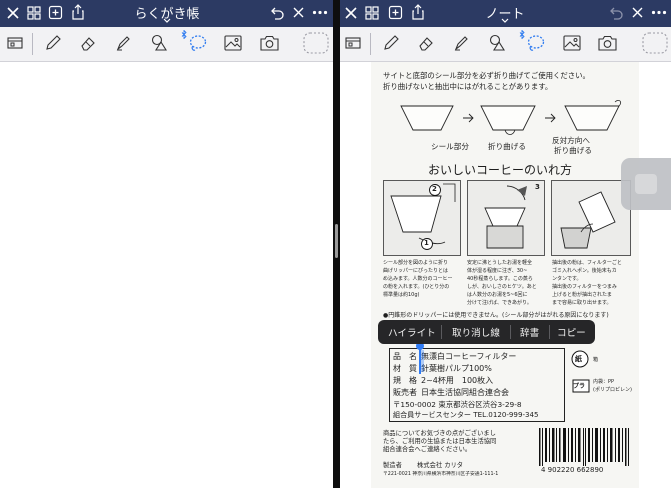 The height and width of the screenshot is (488, 671). Describe the element at coordinates (499, 303) in the screenshot. I see `instruction-step-2: 分けて注げば、できあがり。` at that location.